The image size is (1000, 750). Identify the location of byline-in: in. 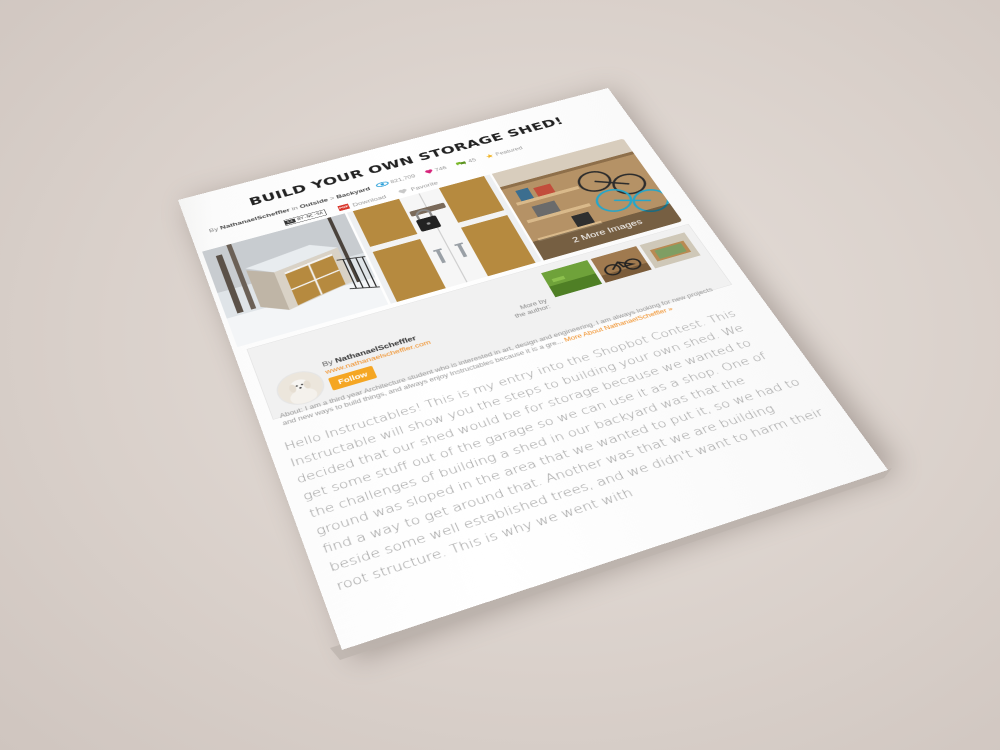
(294, 208).